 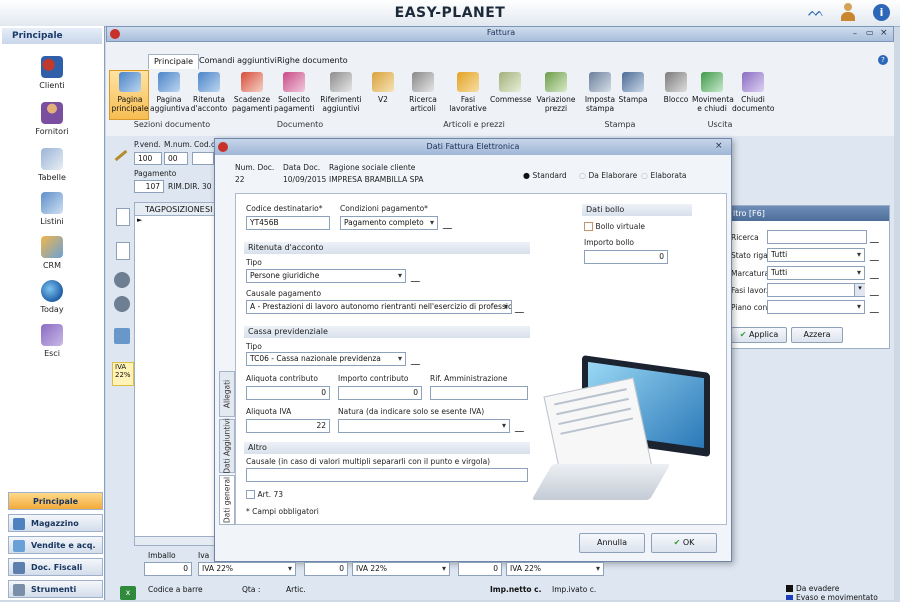 I want to click on tab-comandi-aggiuntivi: Comandi aggiuntivi, so click(x=238, y=61).